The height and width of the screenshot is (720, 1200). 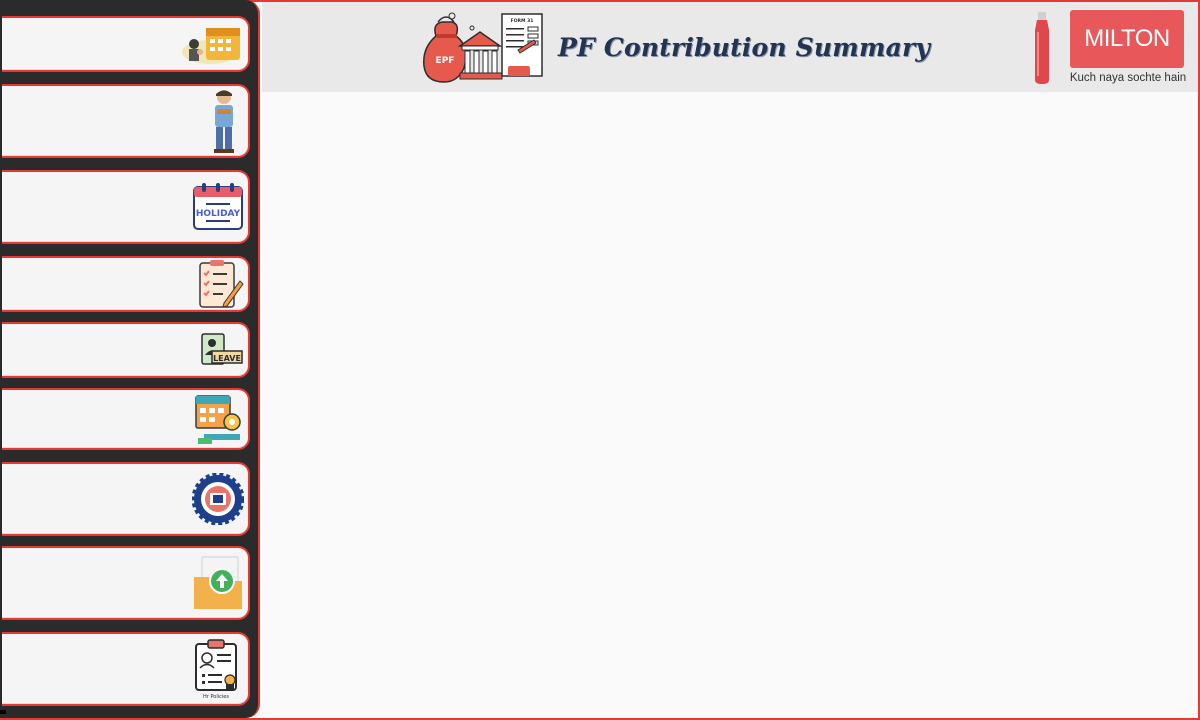 I want to click on sidebar-item-holiday: HOLIDAY, so click(x=126, y=207).